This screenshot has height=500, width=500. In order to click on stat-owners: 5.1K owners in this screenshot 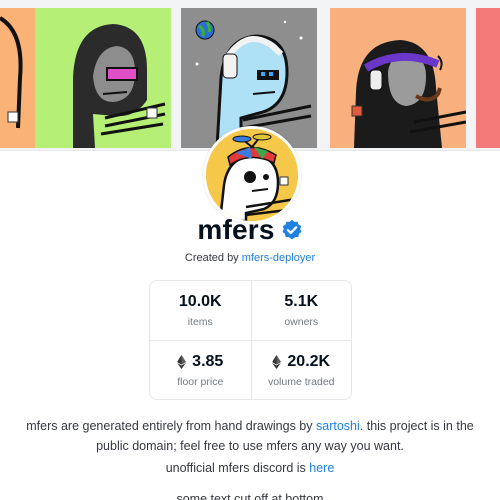, I will do `click(301, 310)`.